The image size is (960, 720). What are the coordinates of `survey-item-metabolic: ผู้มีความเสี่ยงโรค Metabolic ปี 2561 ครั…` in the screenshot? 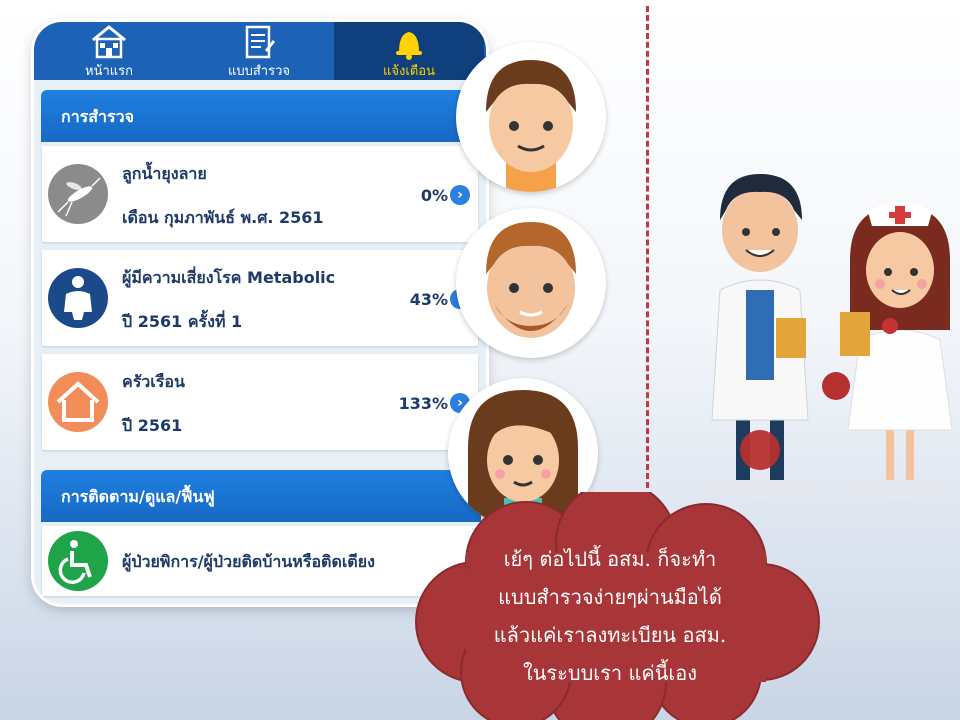 It's located at (260, 298).